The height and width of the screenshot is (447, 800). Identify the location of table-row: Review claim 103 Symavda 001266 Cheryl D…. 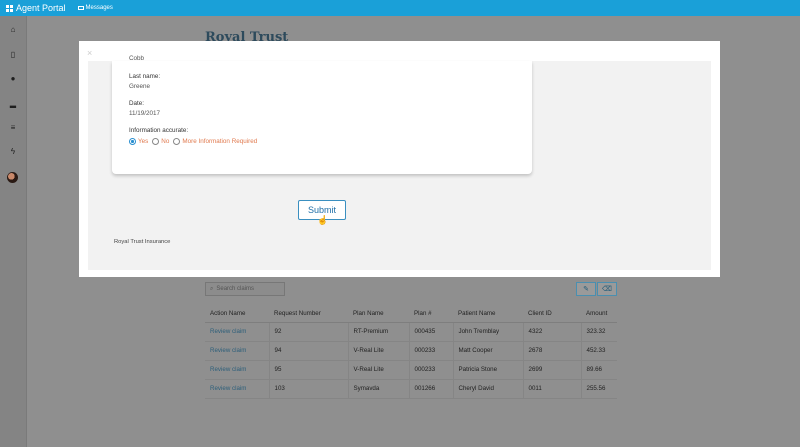
(411, 389).